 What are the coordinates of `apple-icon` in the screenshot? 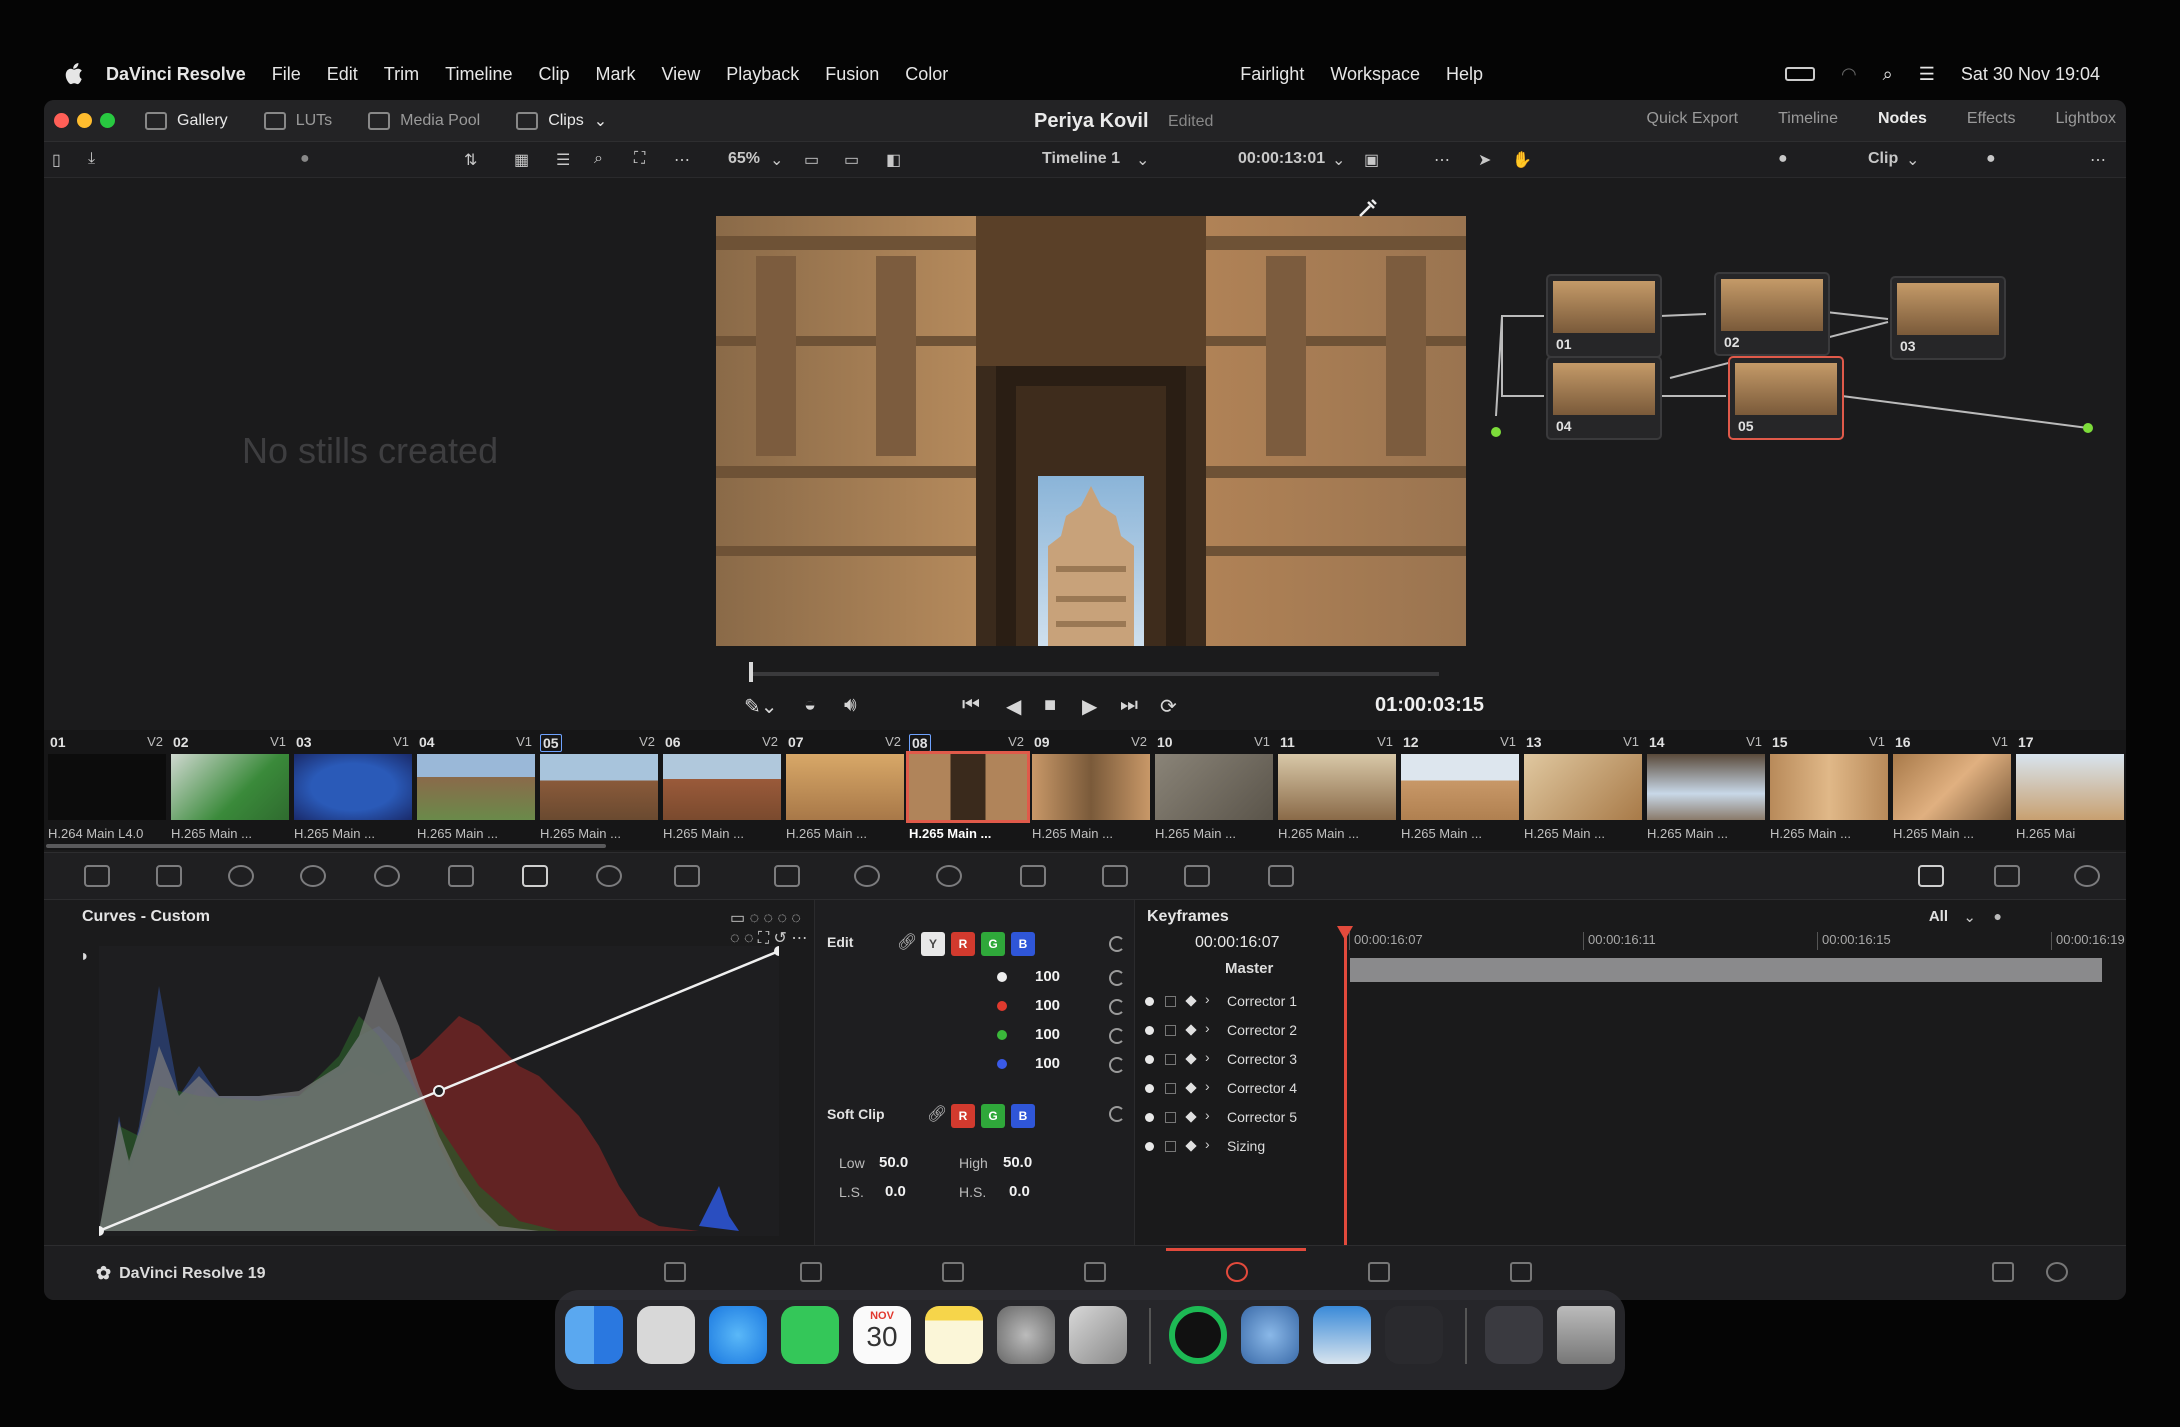 It's located at (73, 74).